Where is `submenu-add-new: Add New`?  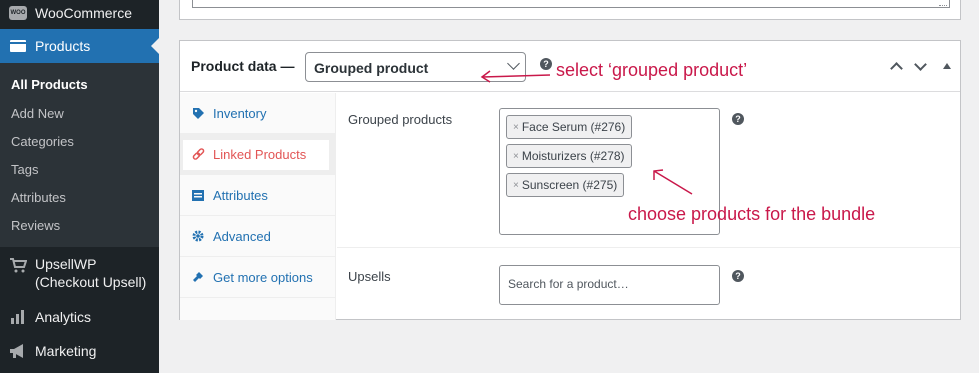 submenu-add-new: Add New is located at coordinates (37, 113).